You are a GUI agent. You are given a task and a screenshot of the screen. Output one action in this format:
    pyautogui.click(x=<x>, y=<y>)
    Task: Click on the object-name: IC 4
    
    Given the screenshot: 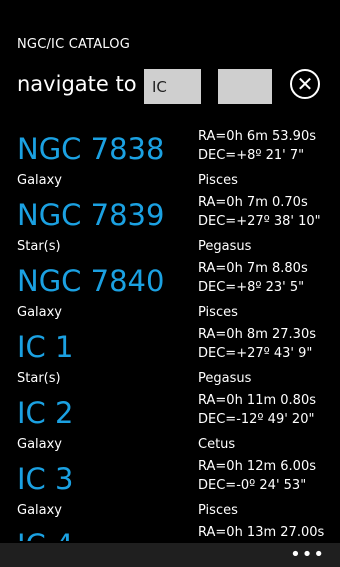 What is the action you would take?
    pyautogui.click(x=45, y=534)
    